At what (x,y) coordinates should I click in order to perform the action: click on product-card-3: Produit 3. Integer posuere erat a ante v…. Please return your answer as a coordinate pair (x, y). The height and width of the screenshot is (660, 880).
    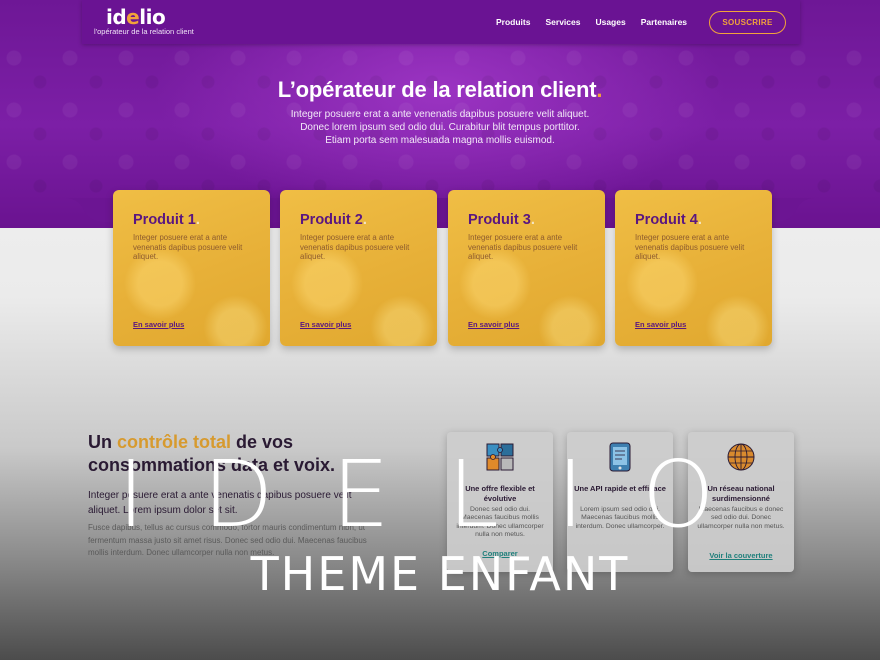
    Looking at the image, I should click on (526, 268).